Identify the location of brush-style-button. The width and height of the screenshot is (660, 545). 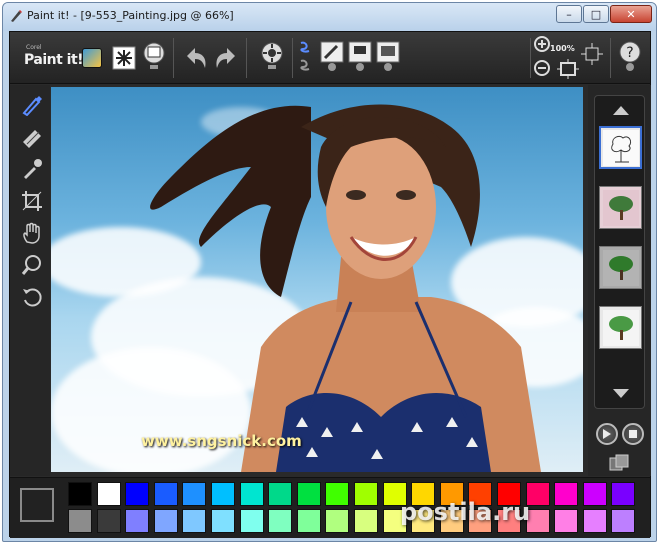
(360, 56).